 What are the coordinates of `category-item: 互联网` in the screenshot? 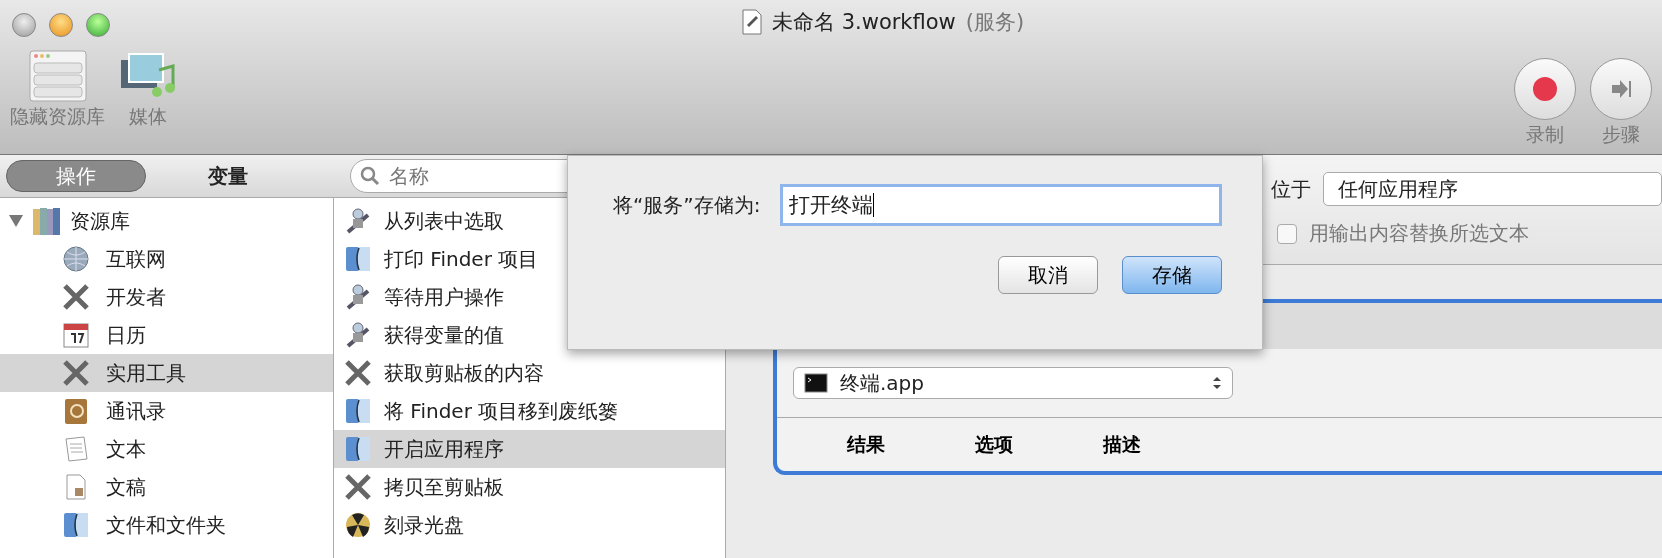 It's located at (166, 259).